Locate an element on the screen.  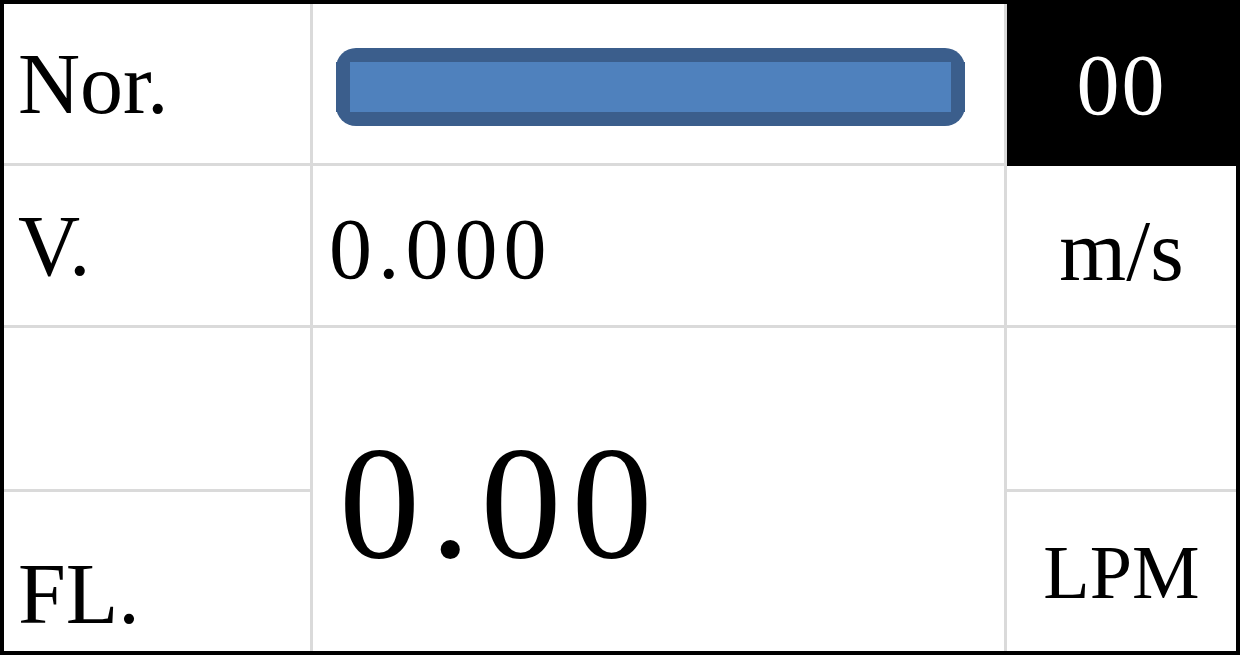
counter-value: 00 is located at coordinates (1121, 85).